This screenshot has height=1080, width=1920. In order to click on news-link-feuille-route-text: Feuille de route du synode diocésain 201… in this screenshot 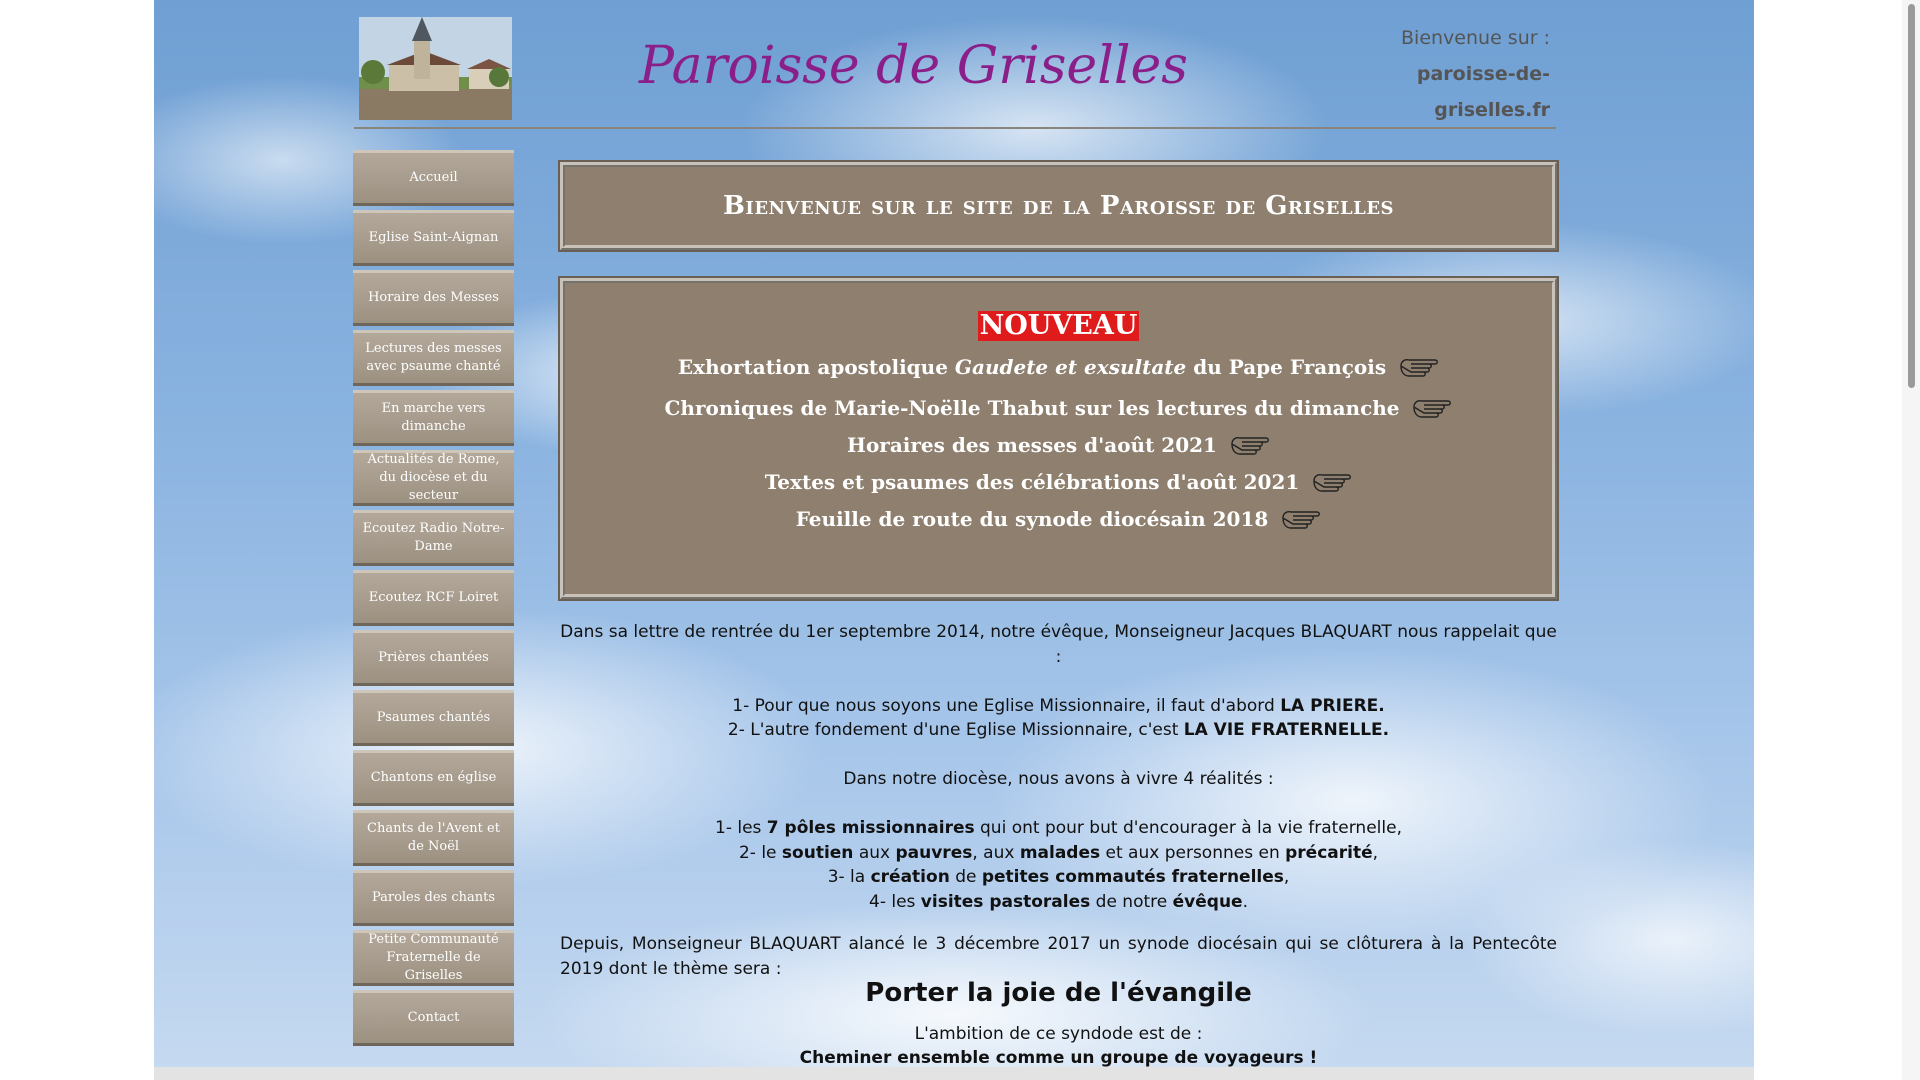, I will do `click(1032, 519)`.